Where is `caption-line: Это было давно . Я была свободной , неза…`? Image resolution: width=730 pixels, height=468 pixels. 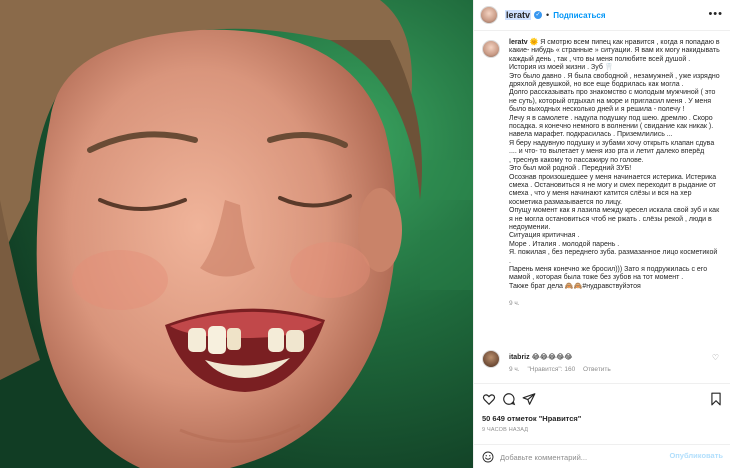 caption-line: Это было давно . Я была свободной , неза… is located at coordinates (614, 76).